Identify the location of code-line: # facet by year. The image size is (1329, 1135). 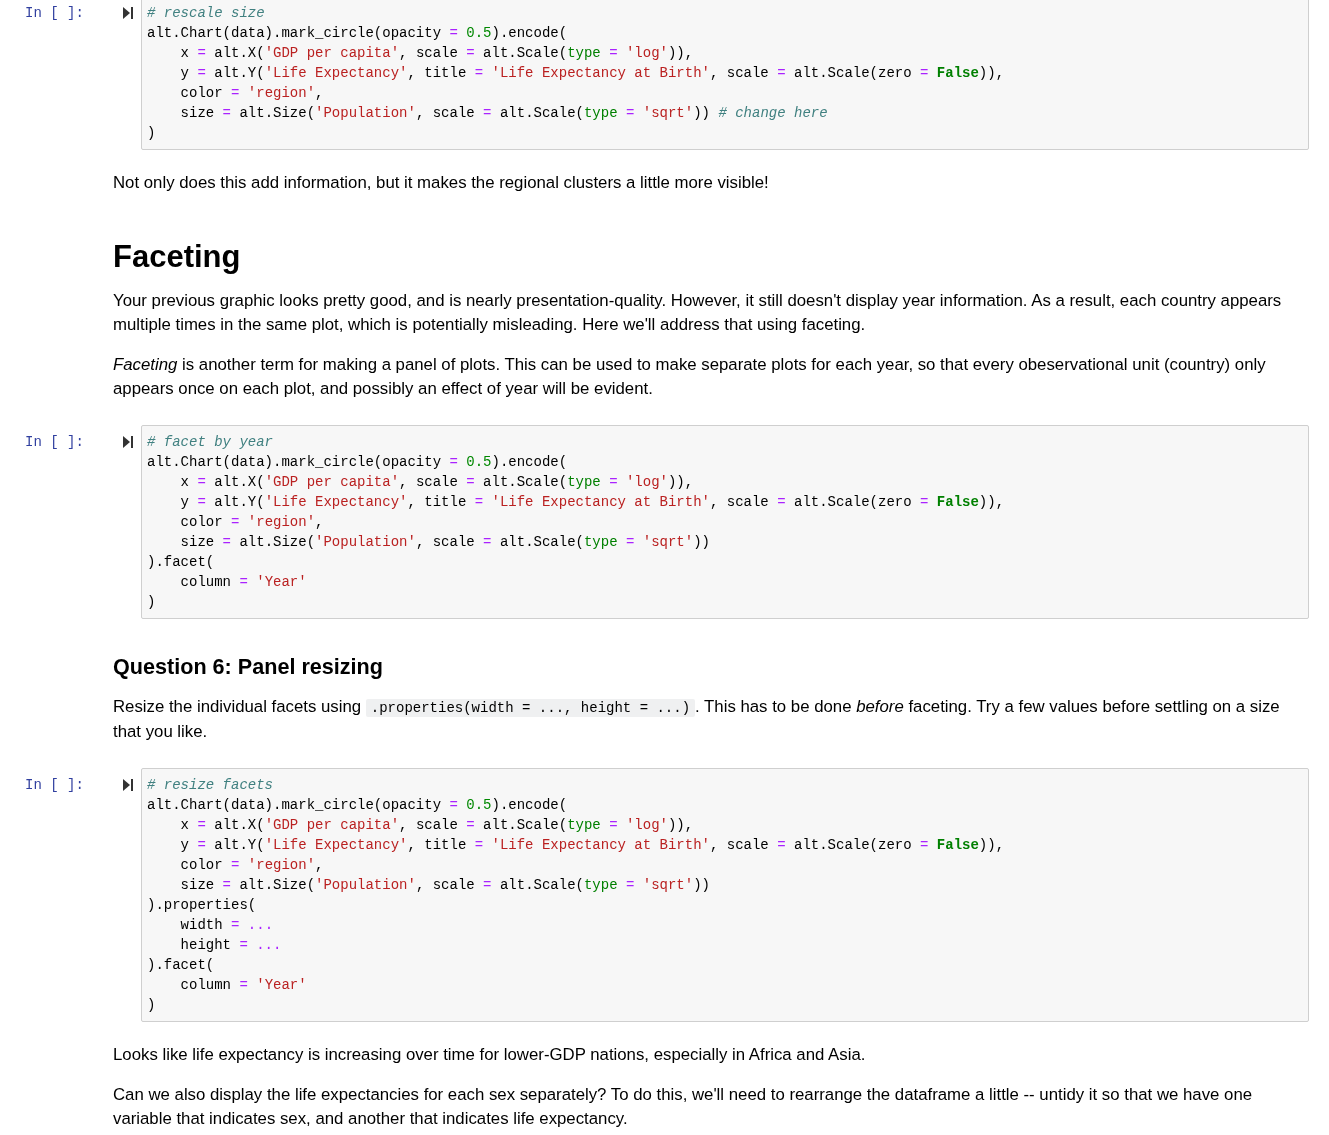
(211, 442).